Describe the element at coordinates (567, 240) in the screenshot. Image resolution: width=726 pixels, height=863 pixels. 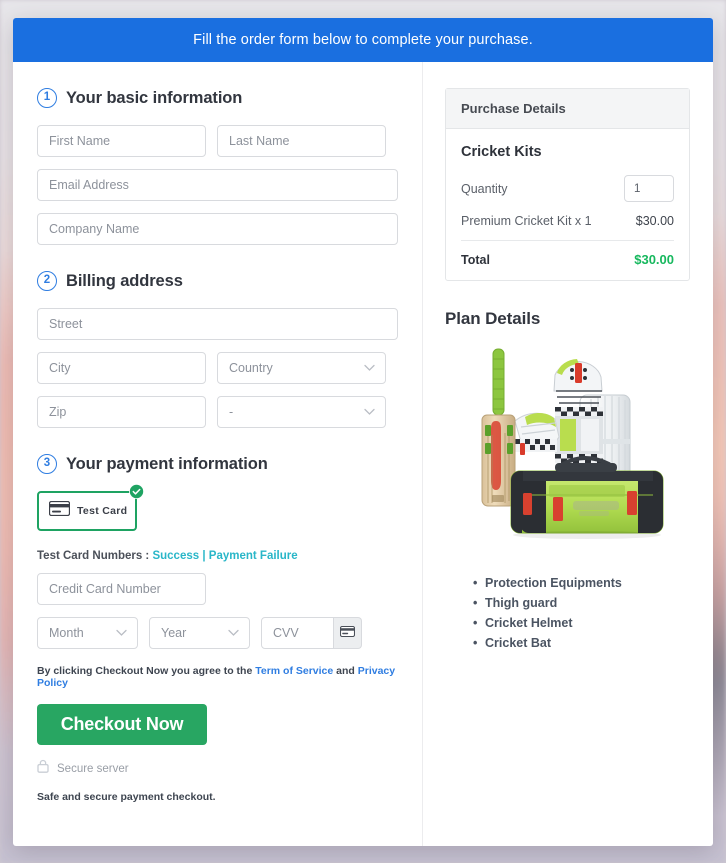
I see `summary-divider` at that location.